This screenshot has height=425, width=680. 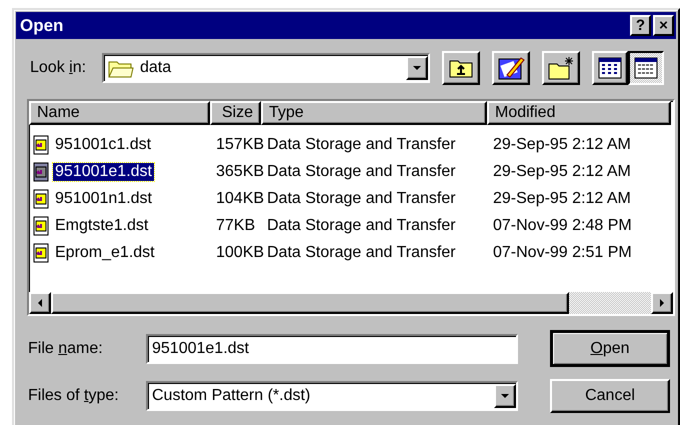 I want to click on details-view-icon, so click(x=646, y=68).